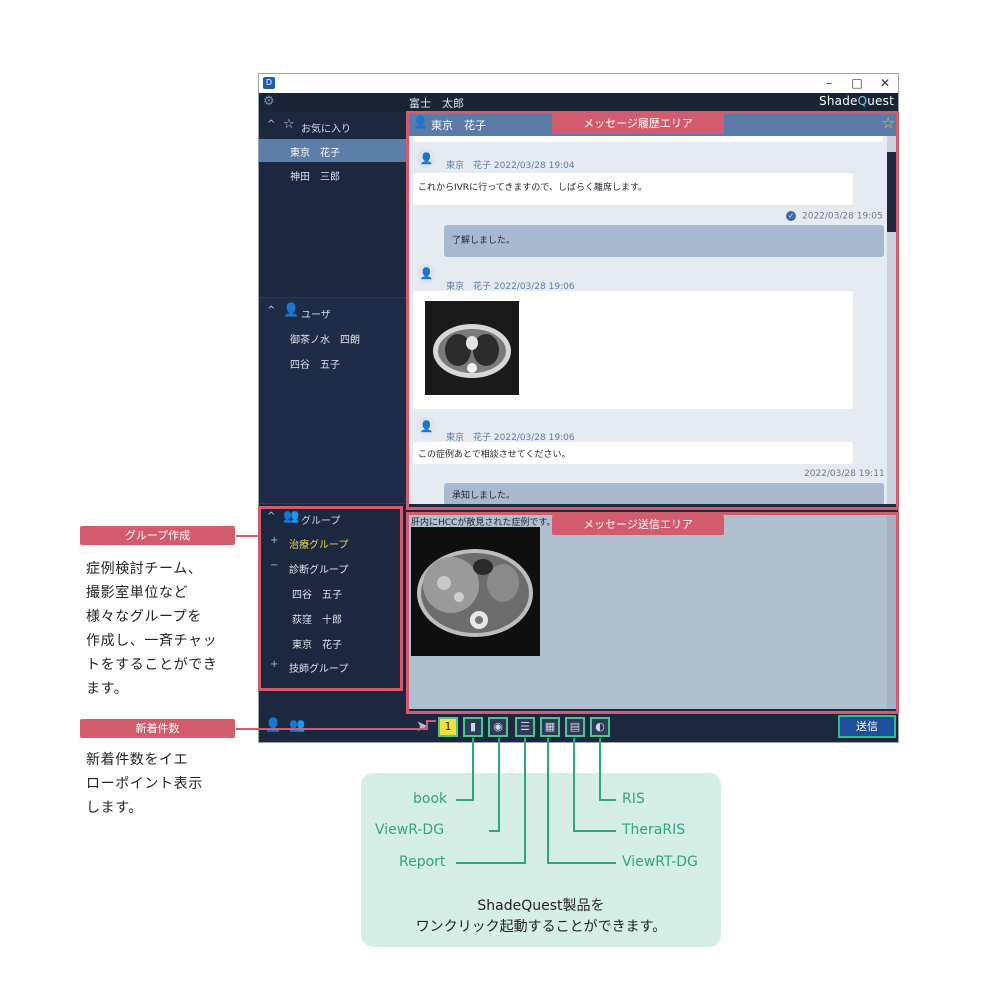  Describe the element at coordinates (541, 906) in the screenshot. I see `legend-caption-line1: ShadeQuest製品を` at that location.